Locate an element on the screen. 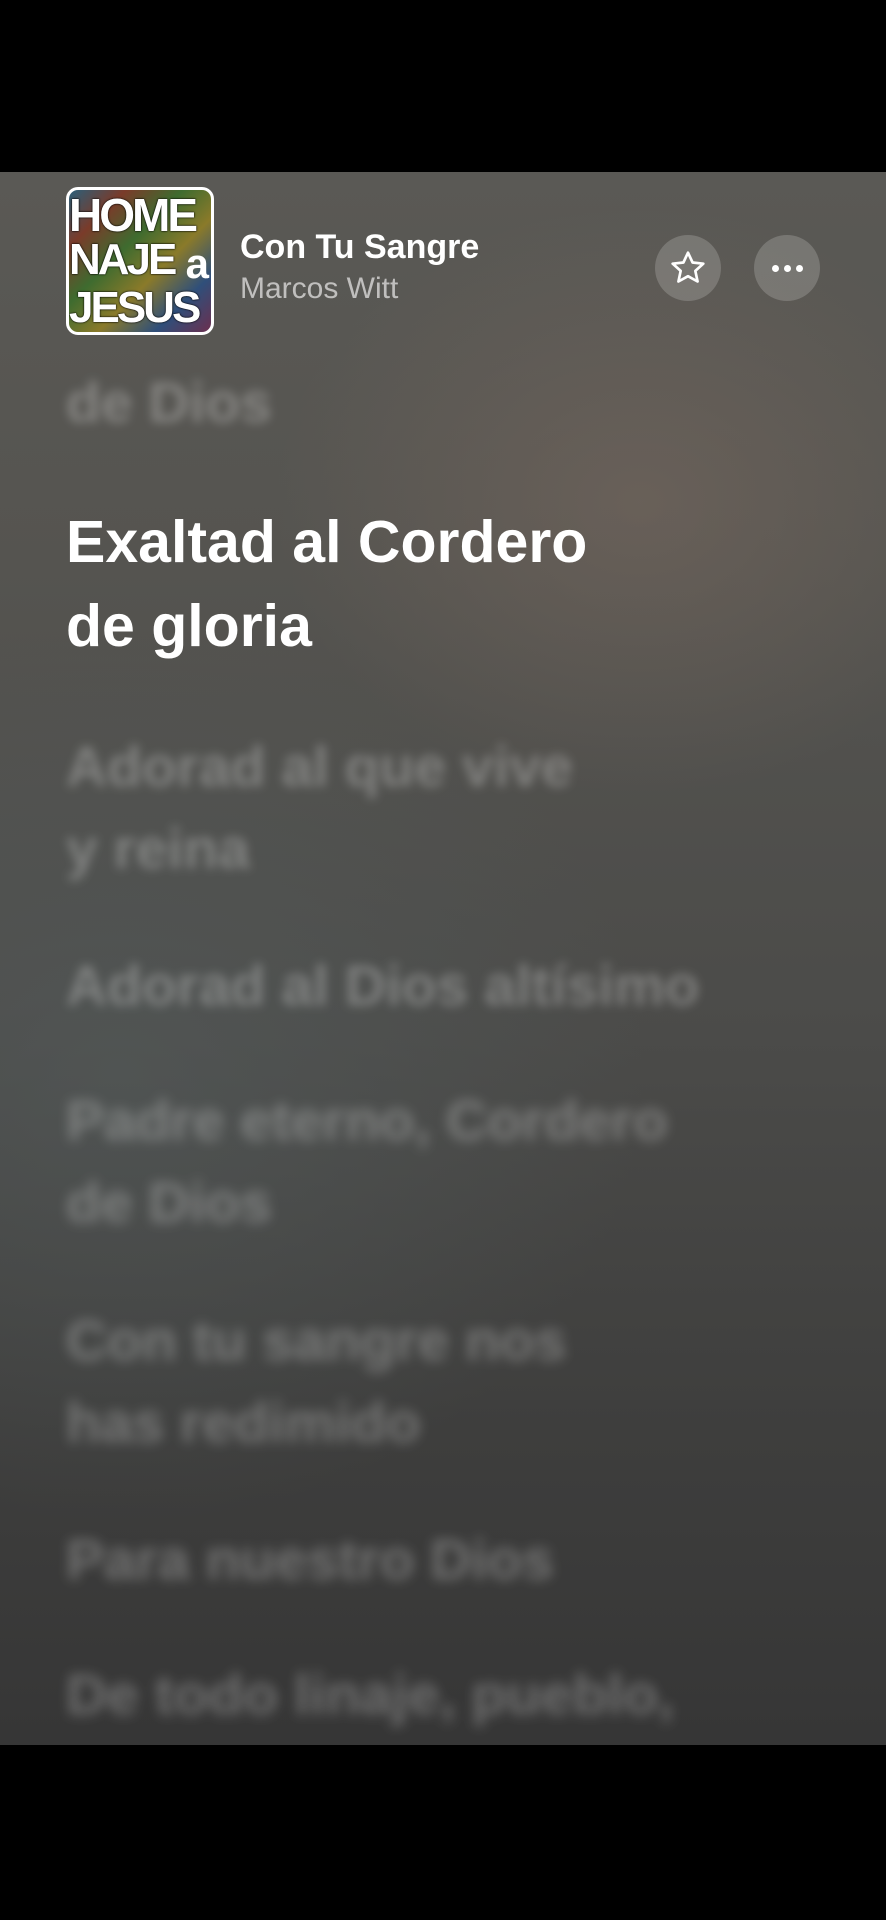  song-artist: Marcos Witt is located at coordinates (319, 289).